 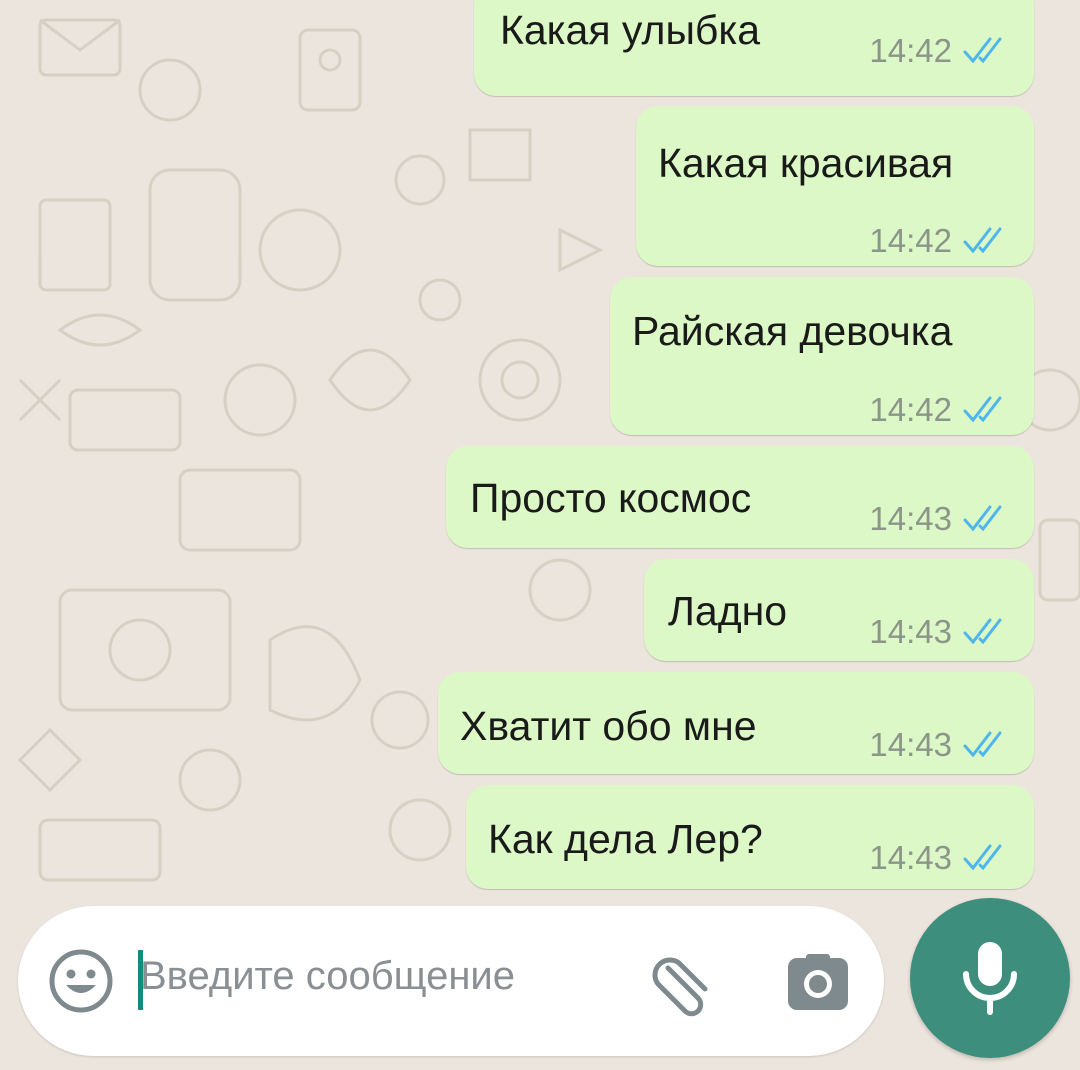 I want to click on emoji-icon, so click(x=81, y=981).